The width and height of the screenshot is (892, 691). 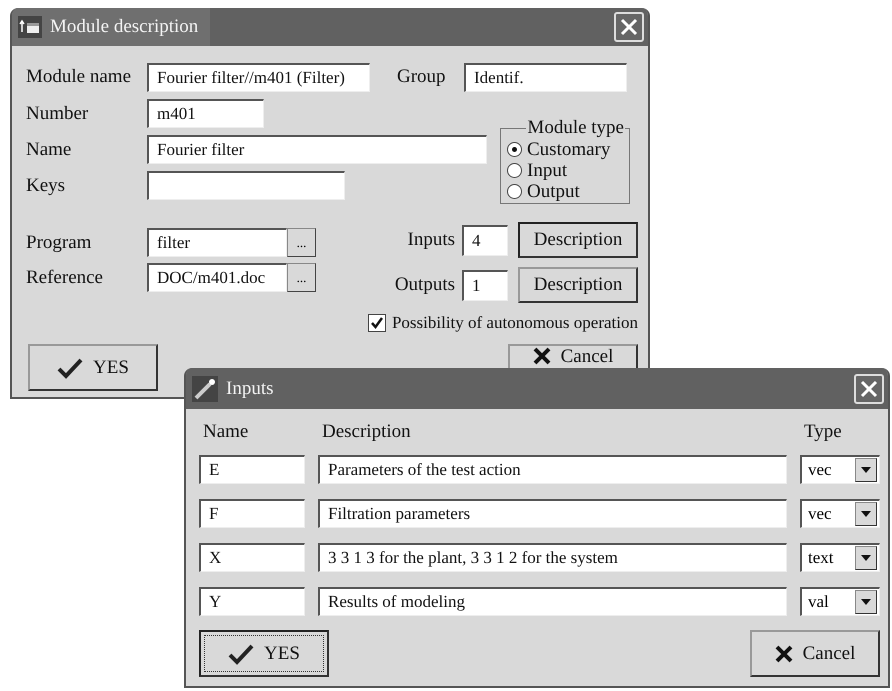 What do you see at coordinates (252, 557) in the screenshot?
I see `name-field: X` at bounding box center [252, 557].